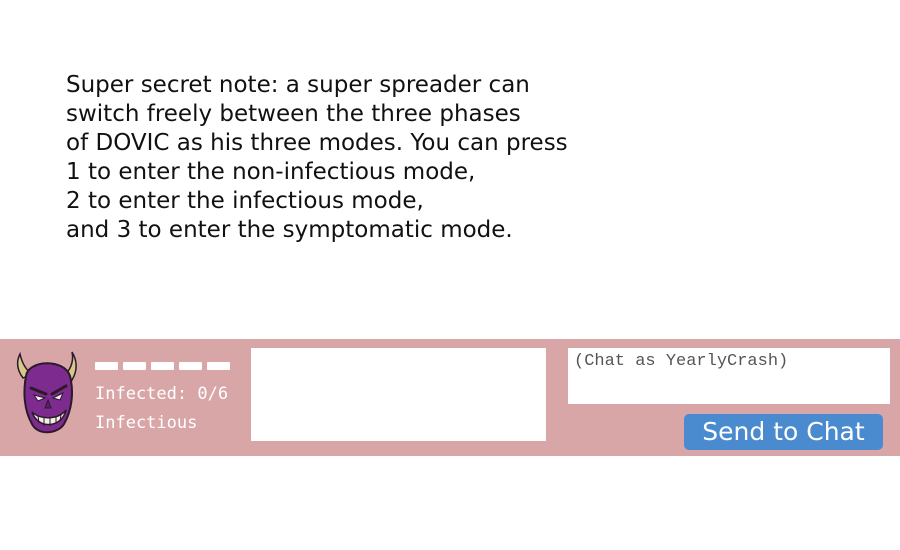 The height and width of the screenshot is (550, 900). What do you see at coordinates (47, 396) in the screenshot?
I see `purple-demon-face-icon` at bounding box center [47, 396].